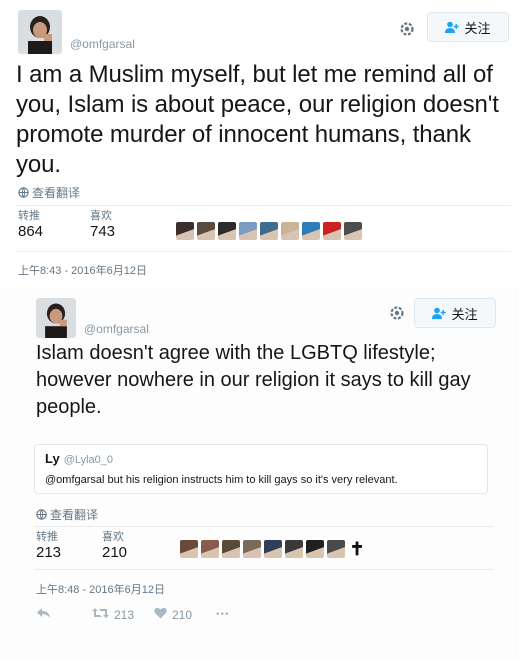 The image size is (519, 661). I want to click on liker-avatars, so click(269, 231).